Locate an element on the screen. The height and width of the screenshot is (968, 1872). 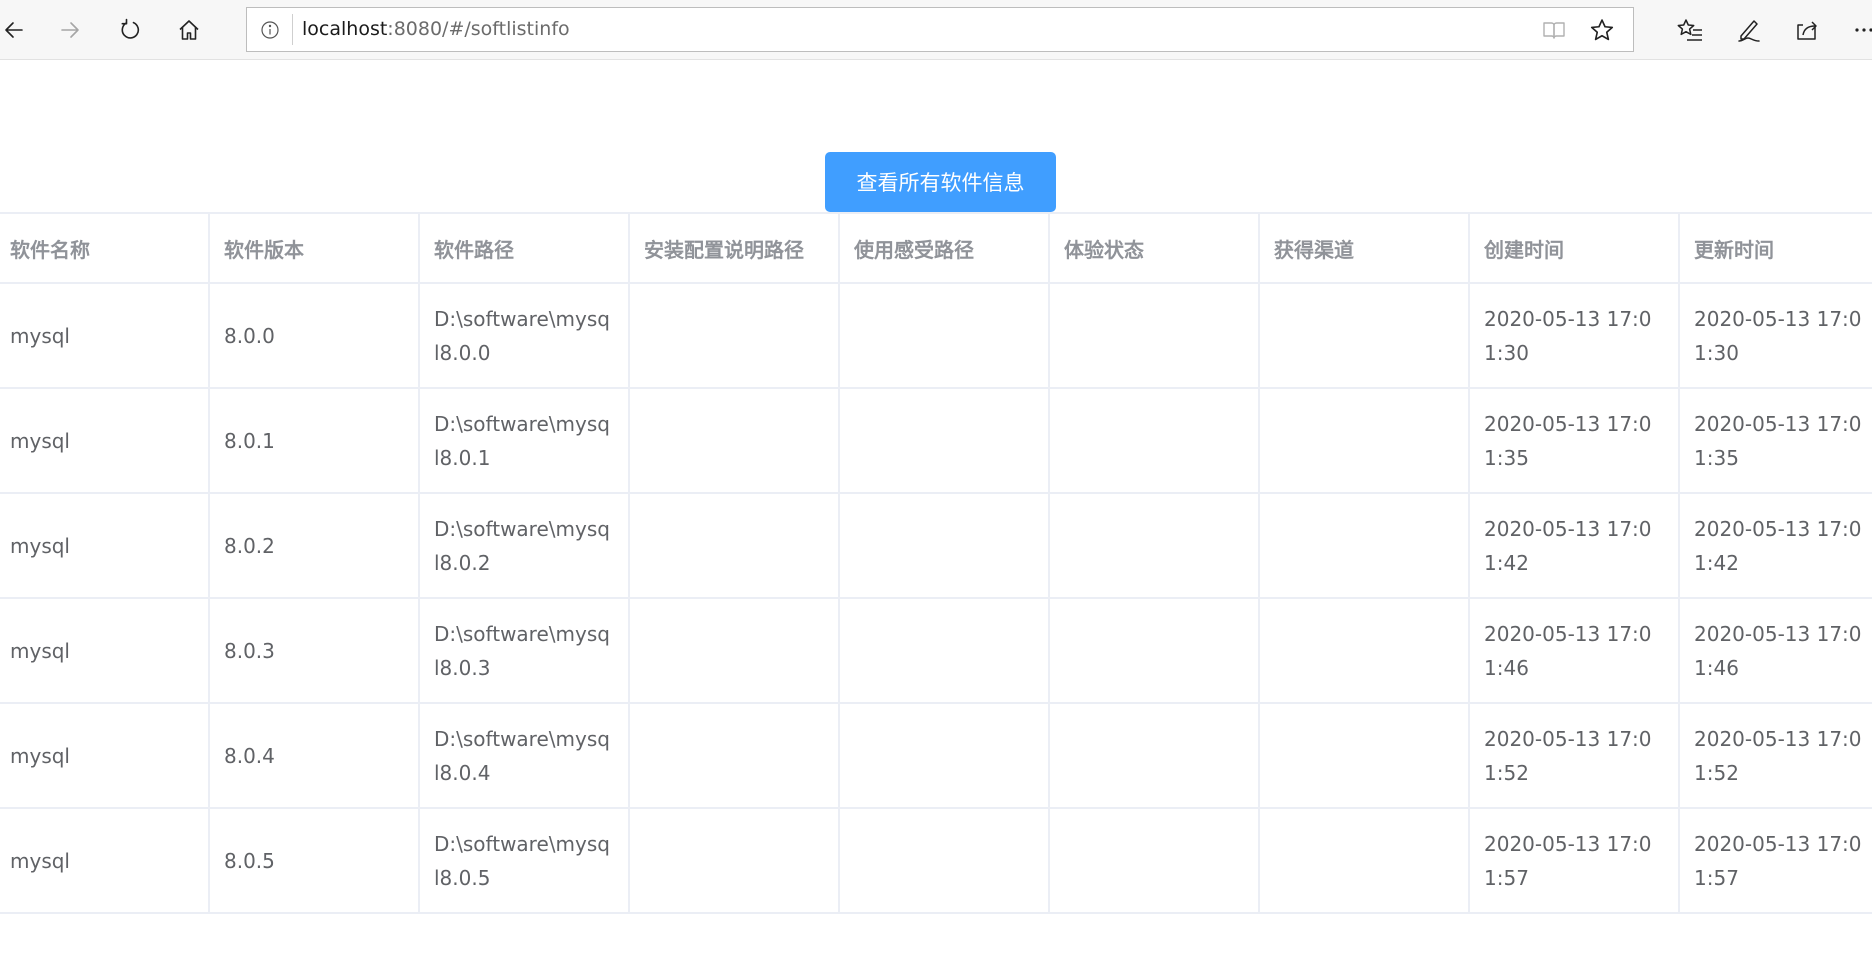
favorites-button is located at coordinates (1690, 30).